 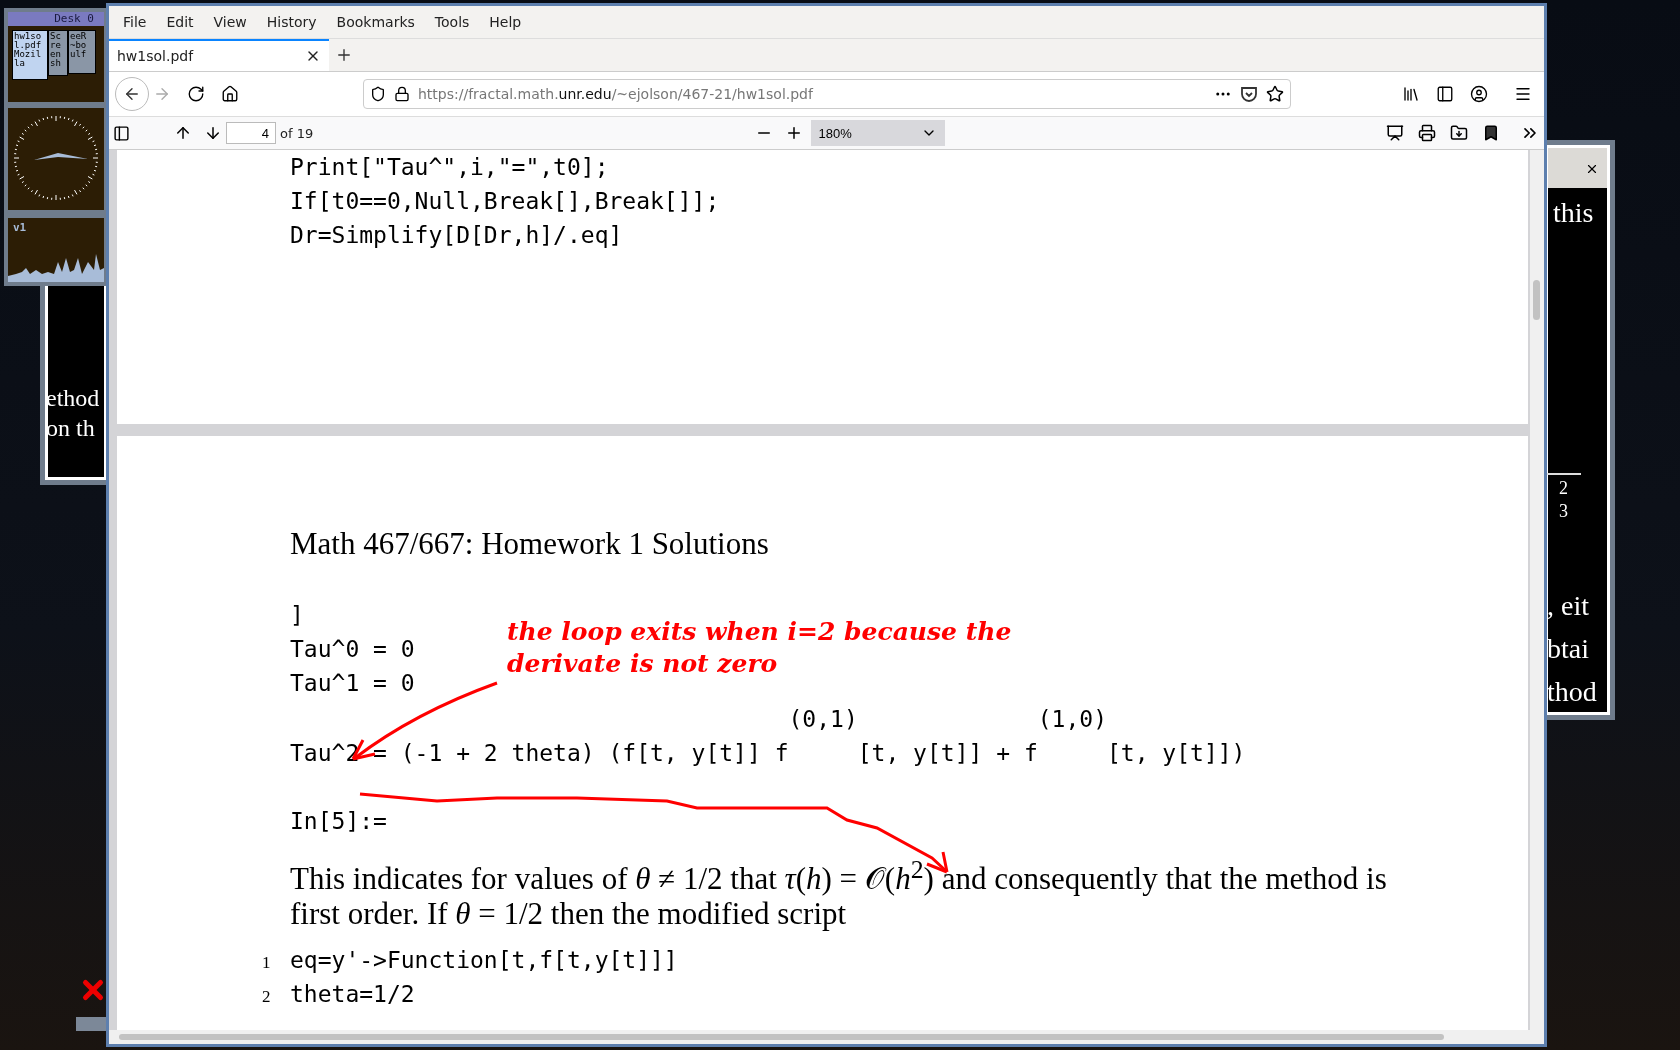 What do you see at coordinates (1537, 590) in the screenshot?
I see `vertical-scrollbar` at bounding box center [1537, 590].